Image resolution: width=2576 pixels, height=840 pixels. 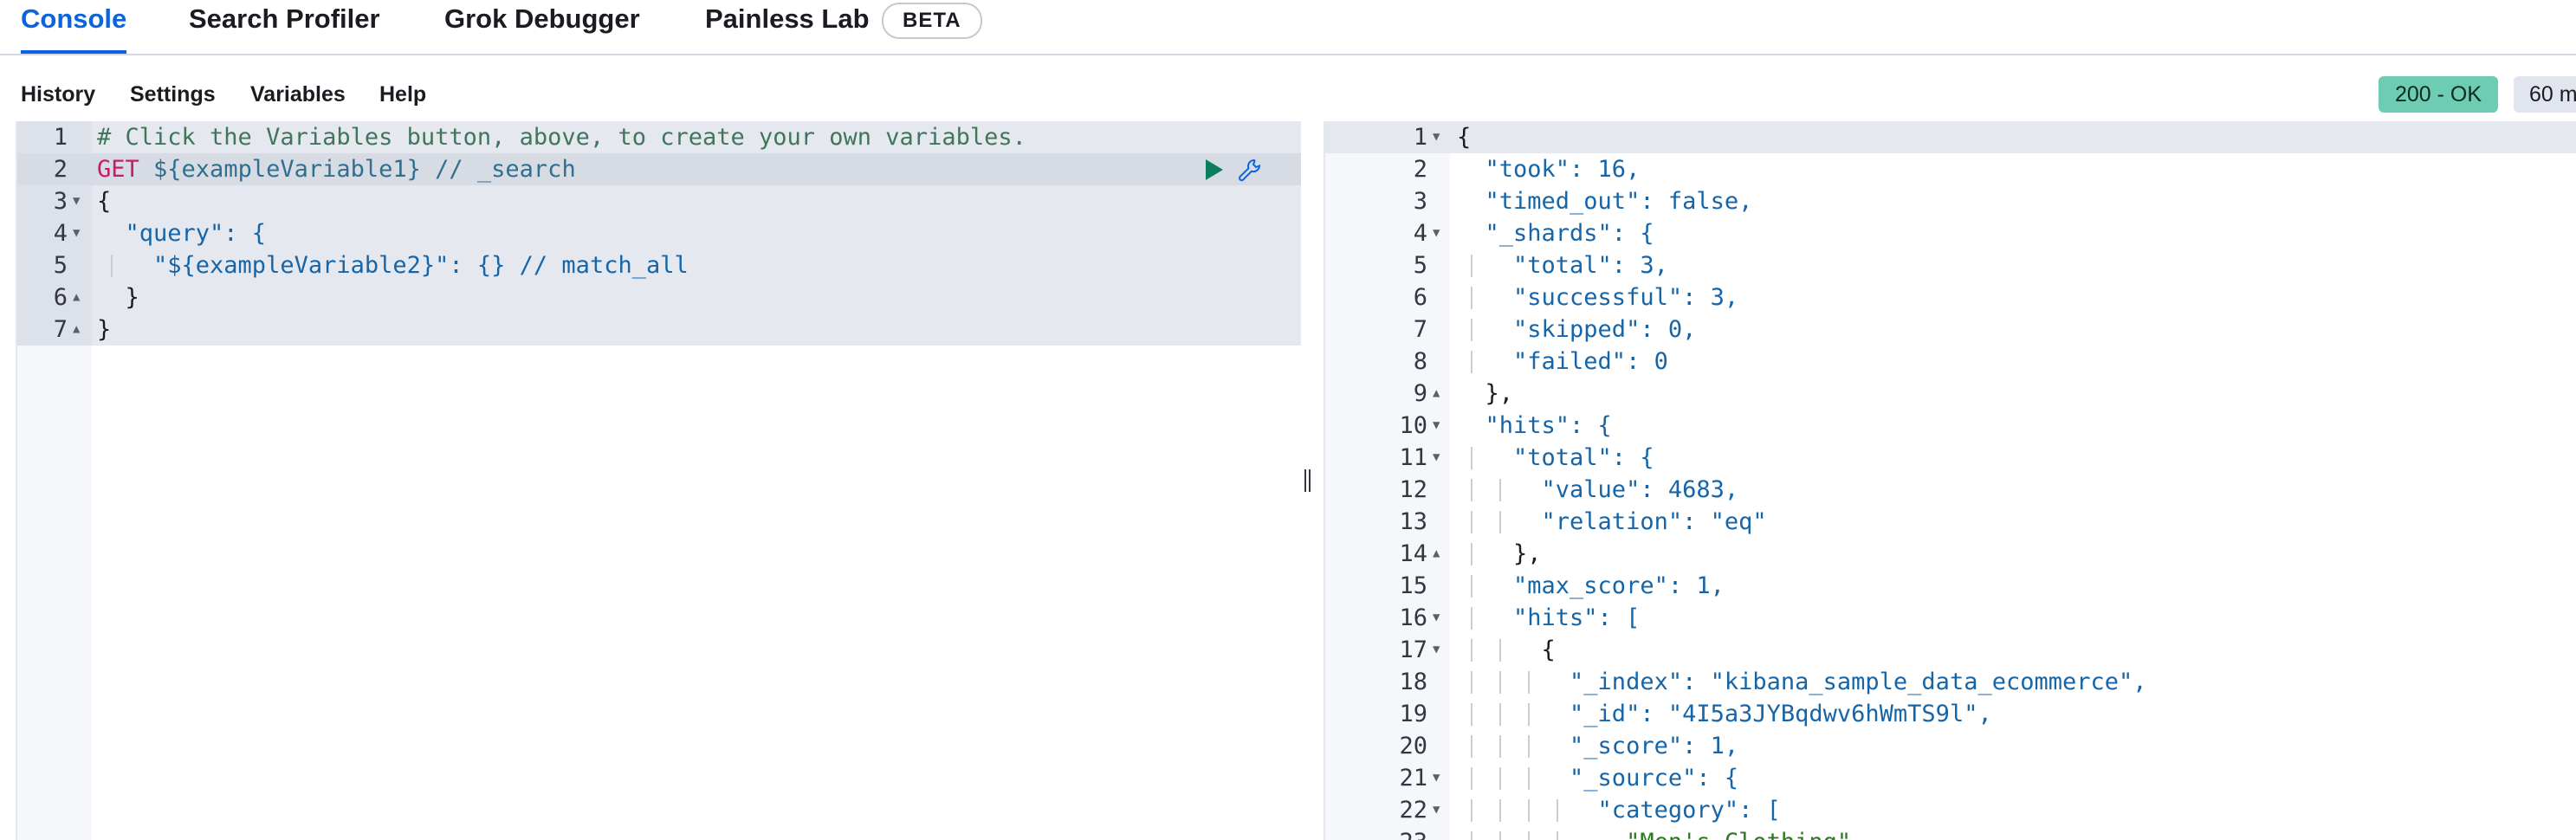 What do you see at coordinates (58, 94) in the screenshot?
I see `history-button: History` at bounding box center [58, 94].